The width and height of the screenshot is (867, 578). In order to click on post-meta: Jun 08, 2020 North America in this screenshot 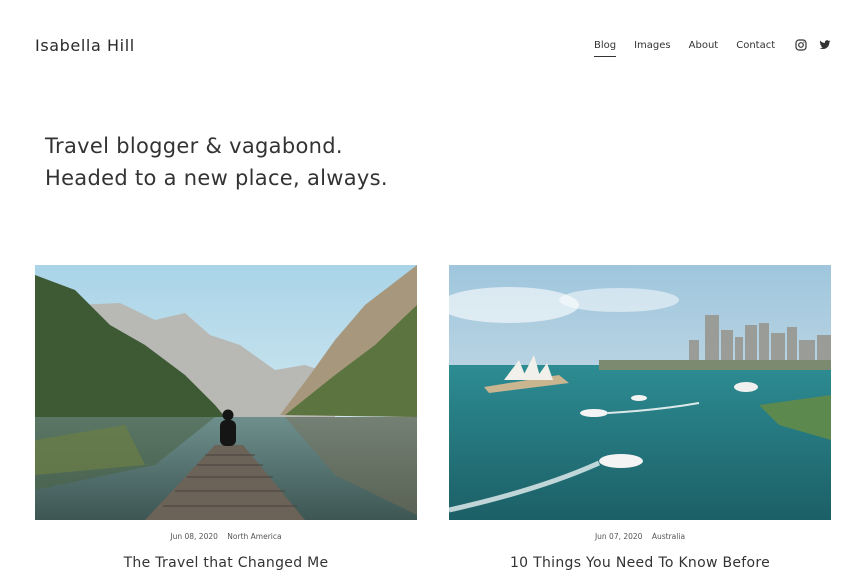, I will do `click(226, 536)`.